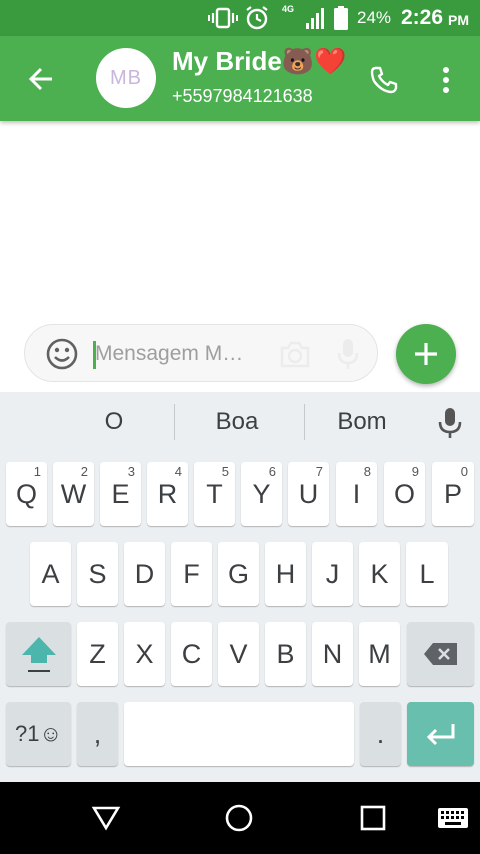  I want to click on more-options-button, so click(446, 80).